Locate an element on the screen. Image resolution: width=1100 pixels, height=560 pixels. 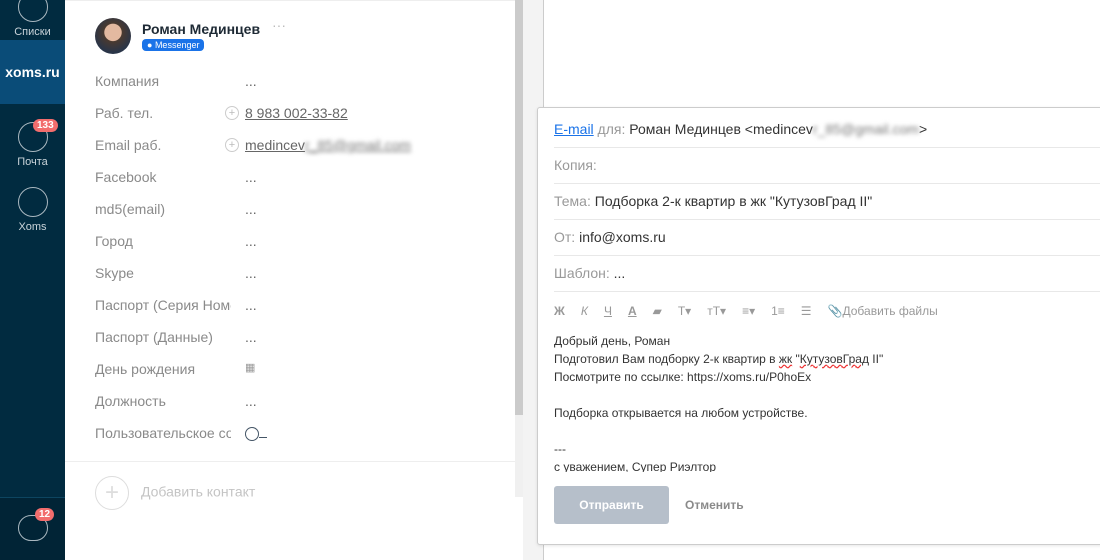
field-label: Паспорт (Серия Номер) is located at coordinates (163, 305).